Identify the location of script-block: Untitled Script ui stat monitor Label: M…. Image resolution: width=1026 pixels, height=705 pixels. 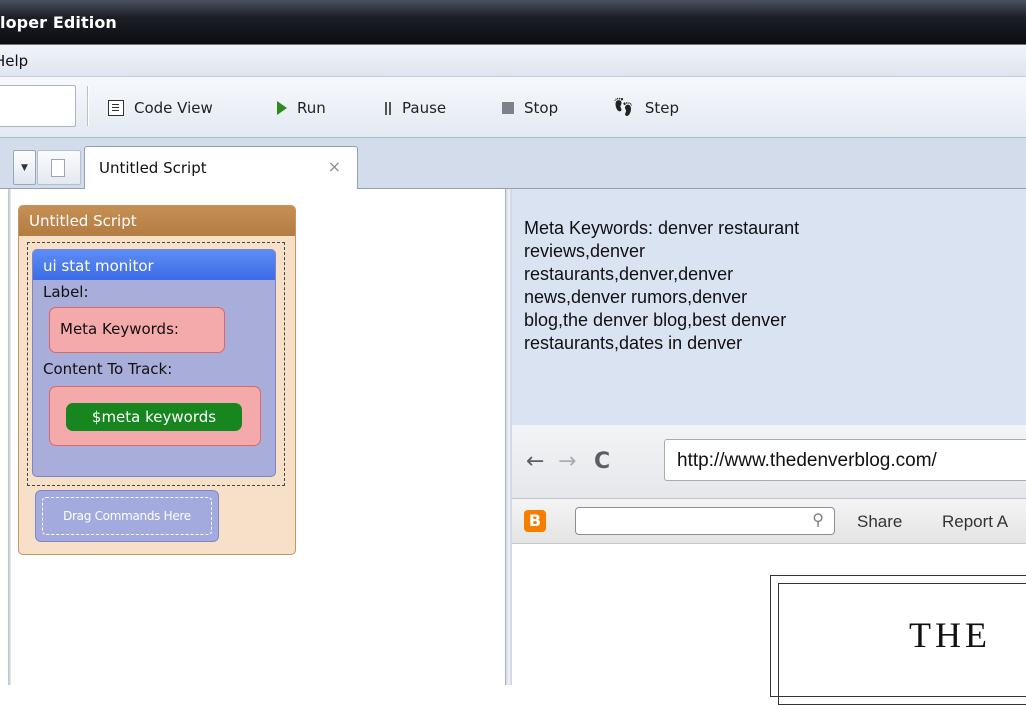
(157, 380).